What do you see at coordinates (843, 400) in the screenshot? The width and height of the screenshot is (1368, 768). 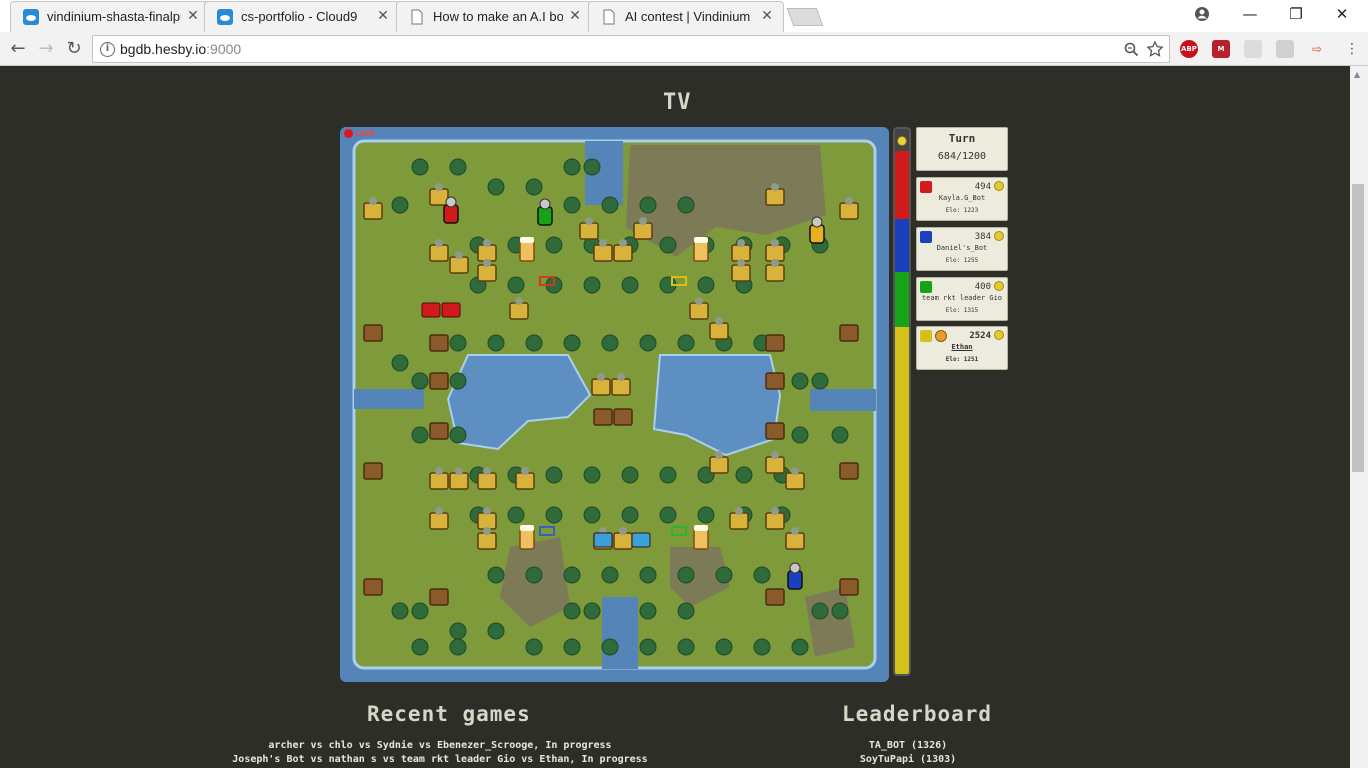 I see `water-inlet` at bounding box center [843, 400].